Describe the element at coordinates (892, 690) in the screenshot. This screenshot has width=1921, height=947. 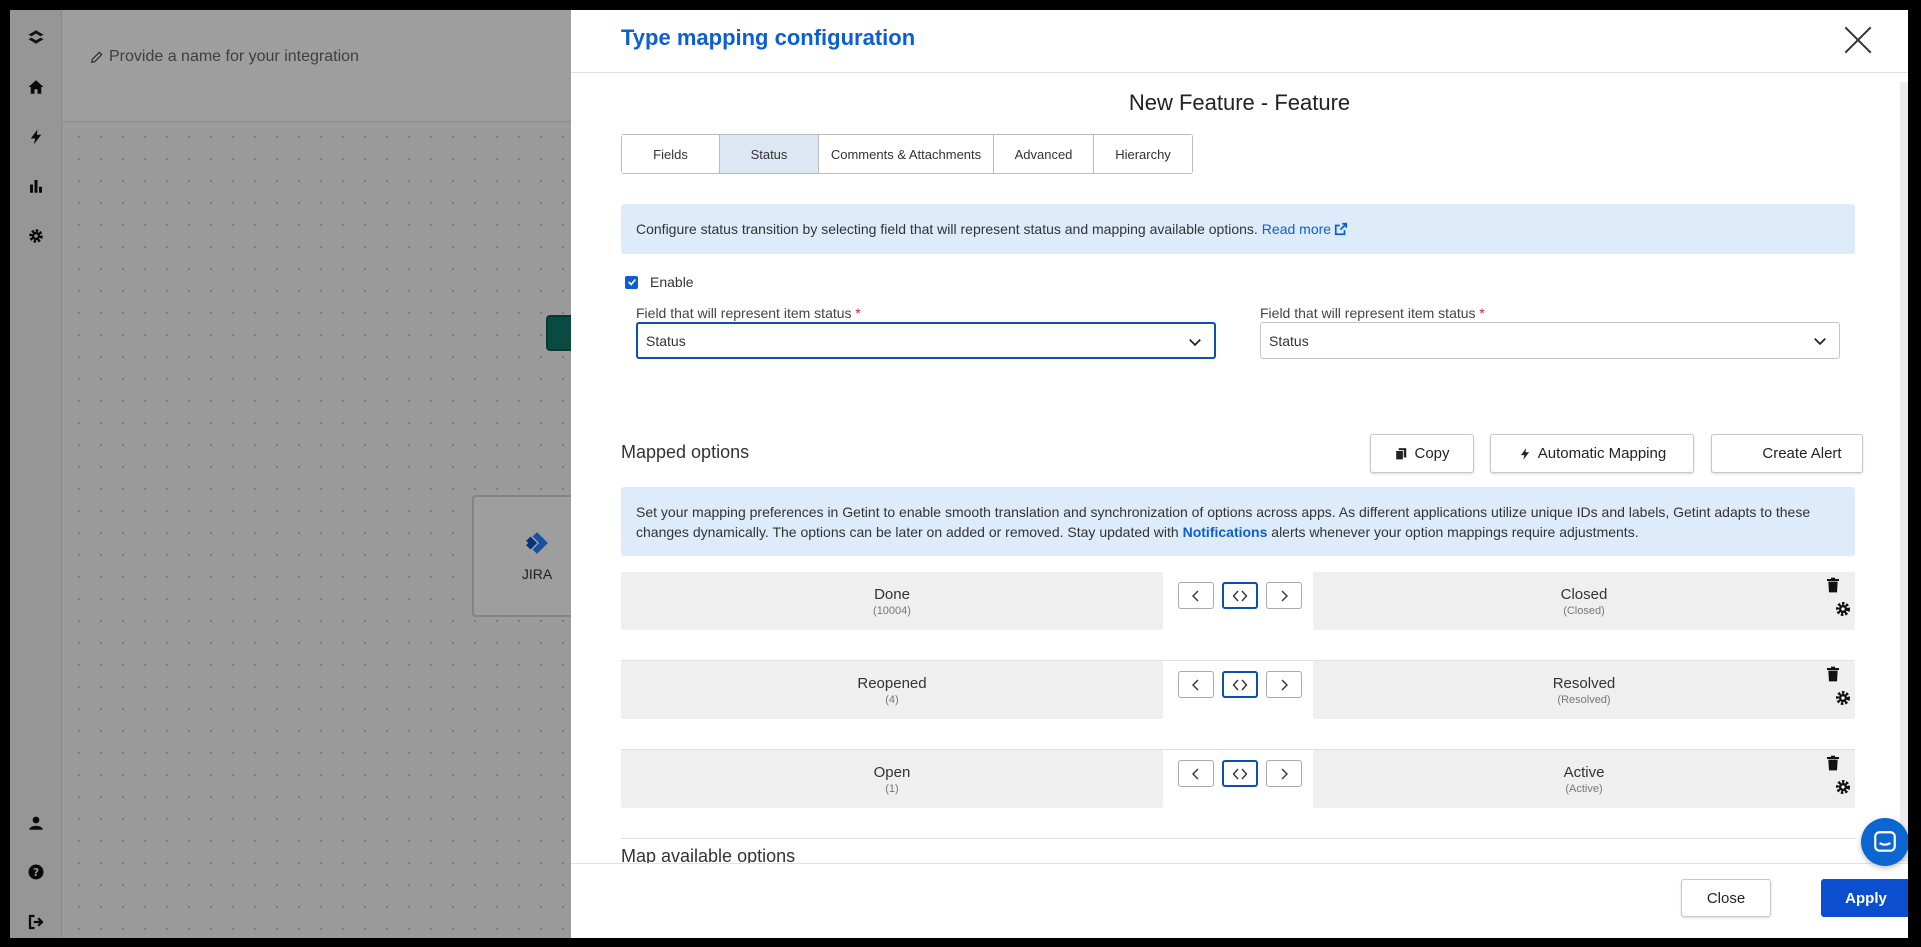
I see `left-option-cell: Reopened (4)` at that location.